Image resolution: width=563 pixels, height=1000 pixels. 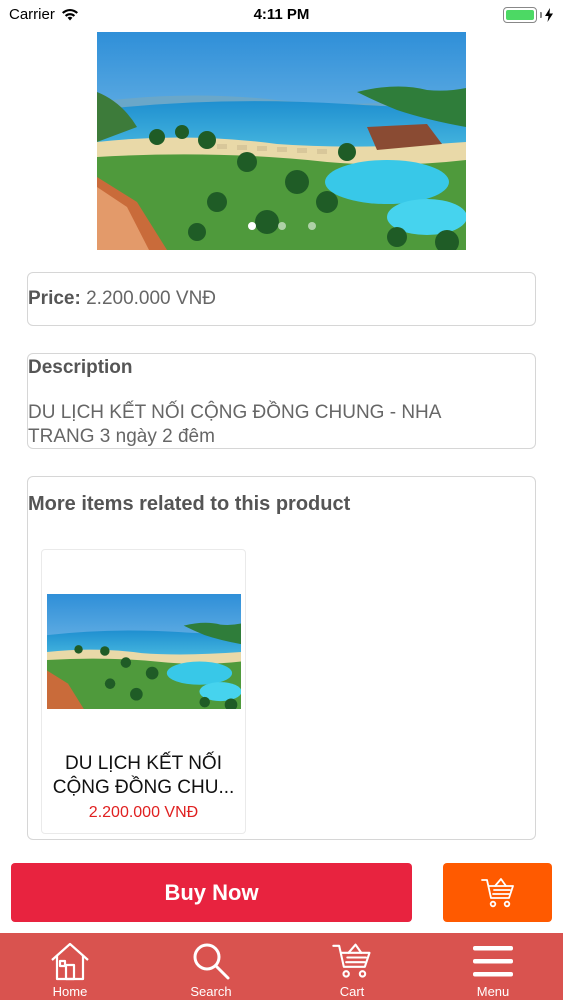 I want to click on charging-icon, so click(x=549, y=15).